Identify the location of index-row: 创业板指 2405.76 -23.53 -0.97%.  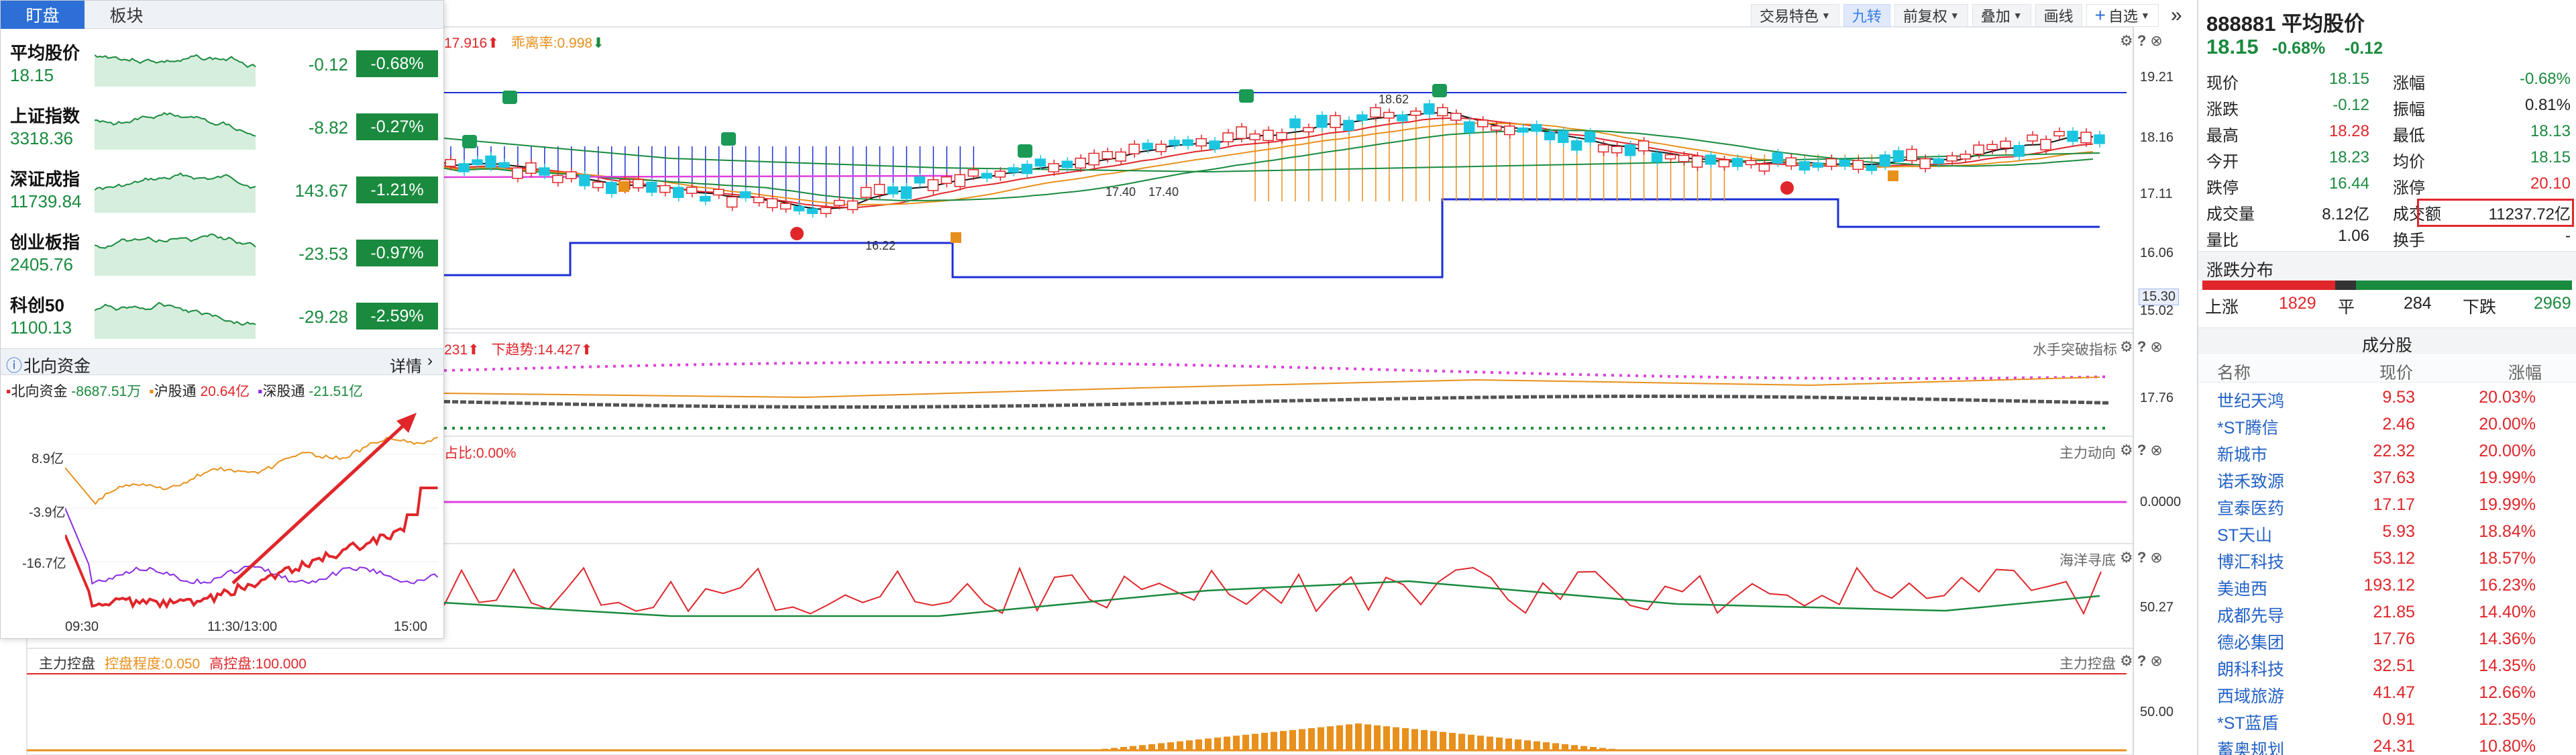
(222, 251).